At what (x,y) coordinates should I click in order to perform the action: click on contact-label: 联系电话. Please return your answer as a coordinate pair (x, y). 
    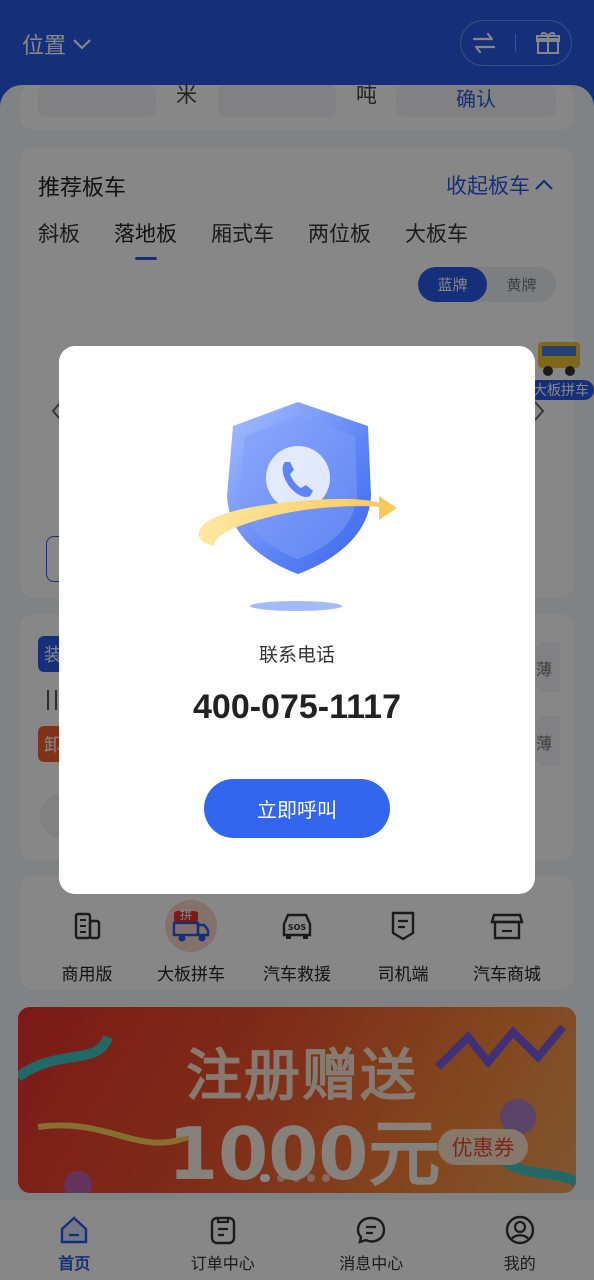
    Looking at the image, I should click on (296, 655).